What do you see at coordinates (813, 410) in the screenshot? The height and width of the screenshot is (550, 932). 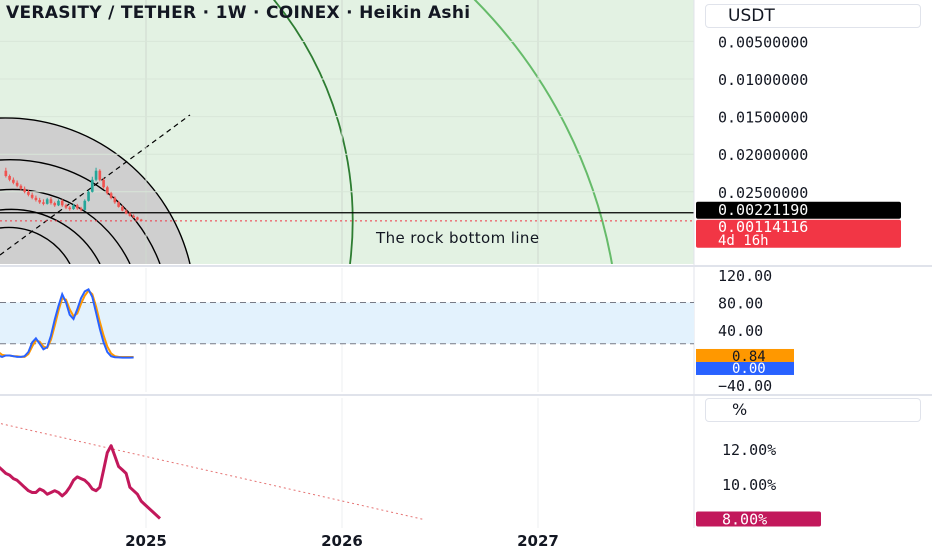 I see `percent-unit-selector: %` at bounding box center [813, 410].